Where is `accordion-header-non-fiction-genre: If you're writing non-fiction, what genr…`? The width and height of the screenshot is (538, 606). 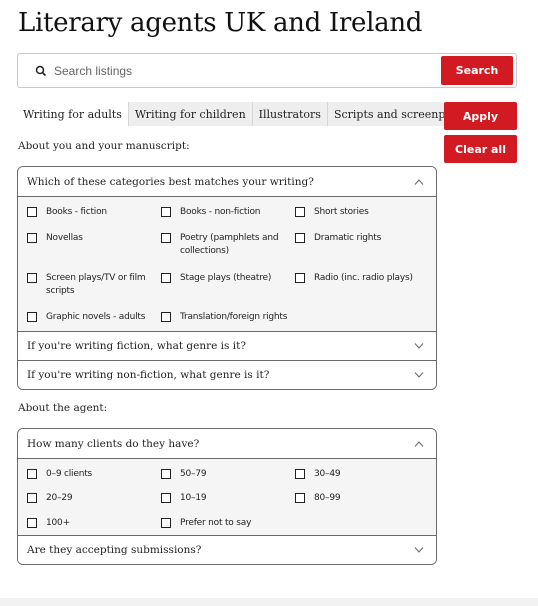 accordion-header-non-fiction-genre: If you're writing non-fiction, what genr… is located at coordinates (227, 374).